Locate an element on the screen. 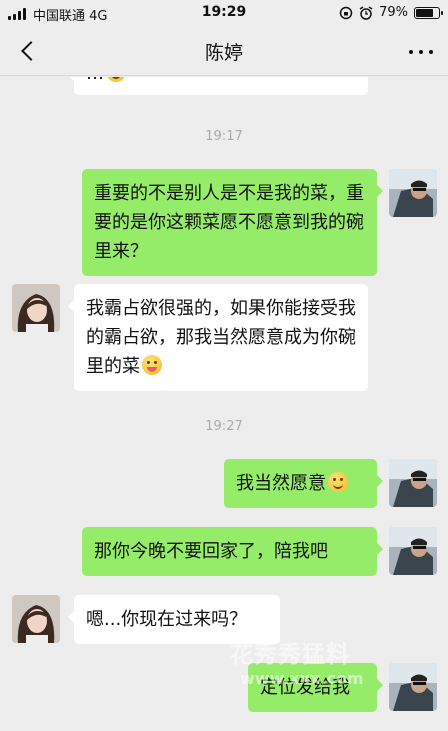 The image size is (448, 731). message-bubble-incoming: 我霸占欲很强的，如果你能接受我的霸占欲，那我当然愿意成为你碗里的菜 is located at coordinates (218, 337).